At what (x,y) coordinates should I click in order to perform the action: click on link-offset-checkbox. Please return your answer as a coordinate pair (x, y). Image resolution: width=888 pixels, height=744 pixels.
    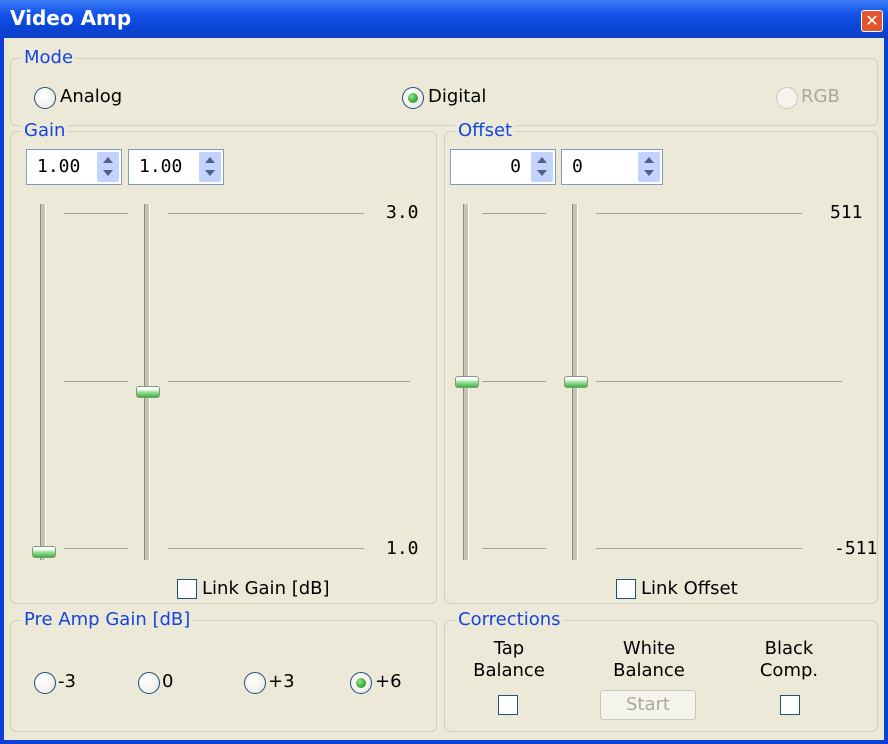
    Looking at the image, I should click on (626, 589).